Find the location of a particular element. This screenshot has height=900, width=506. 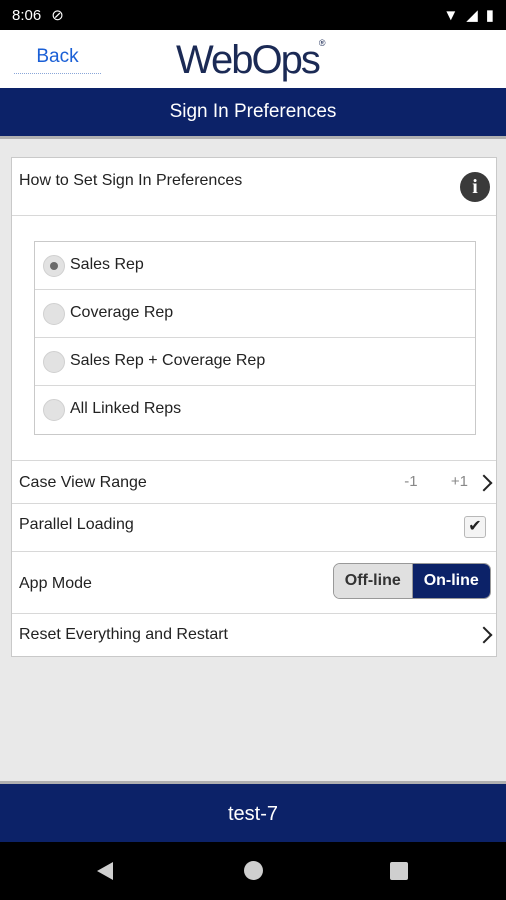

back-button: Back is located at coordinates (57, 59).